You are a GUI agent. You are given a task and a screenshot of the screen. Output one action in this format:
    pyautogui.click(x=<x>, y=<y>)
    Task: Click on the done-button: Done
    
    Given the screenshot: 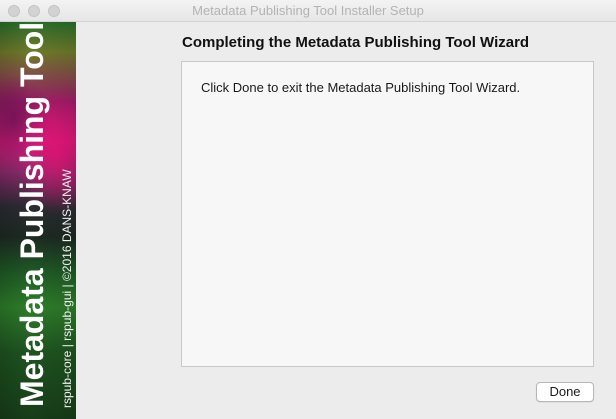 What is the action you would take?
    pyautogui.click(x=565, y=392)
    